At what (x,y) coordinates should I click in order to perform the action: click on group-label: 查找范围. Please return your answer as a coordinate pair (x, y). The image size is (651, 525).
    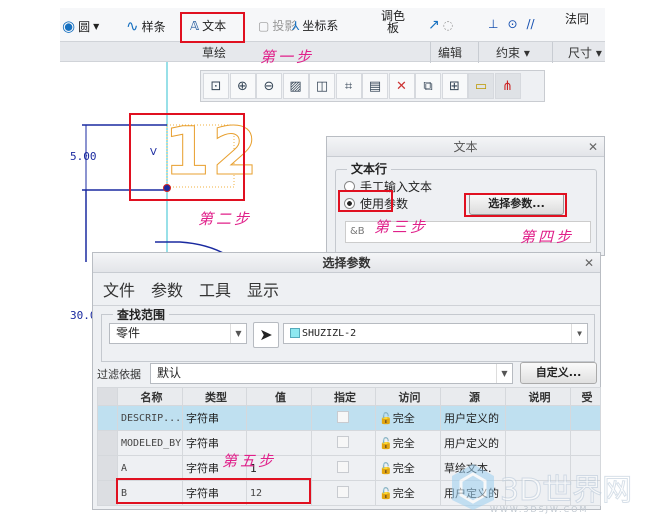
    Looking at the image, I should click on (141, 314).